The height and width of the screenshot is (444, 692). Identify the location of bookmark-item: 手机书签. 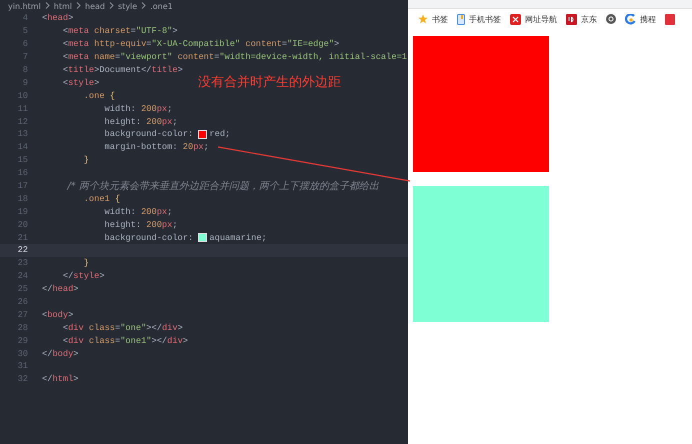
(479, 19).